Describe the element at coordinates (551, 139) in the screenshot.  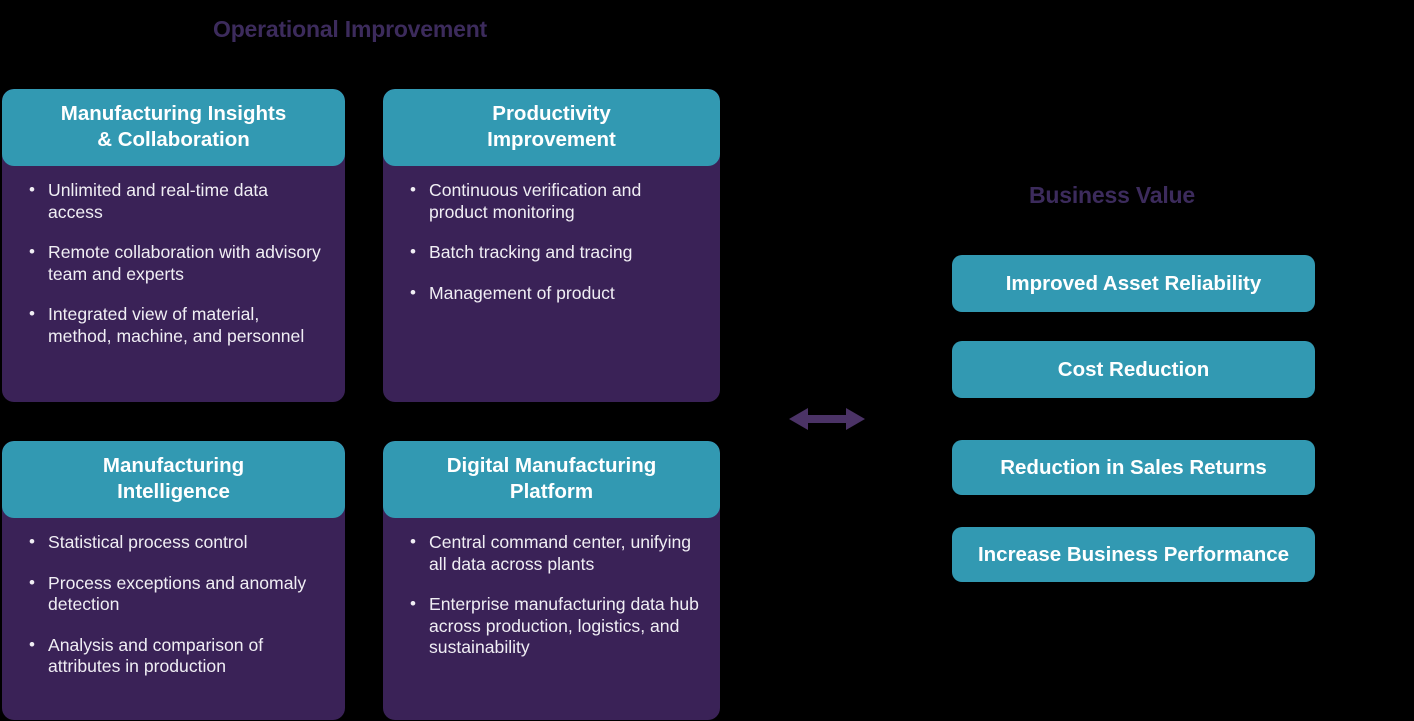
I see `card-title-line-2: Improvement` at that location.